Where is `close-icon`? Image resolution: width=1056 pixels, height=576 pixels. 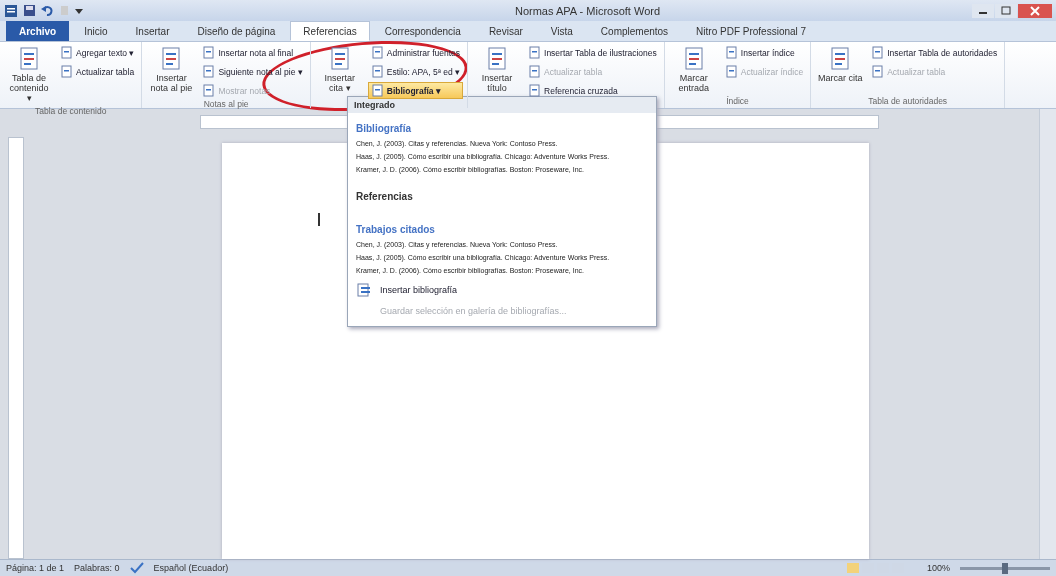 close-icon is located at coordinates (1035, 10).